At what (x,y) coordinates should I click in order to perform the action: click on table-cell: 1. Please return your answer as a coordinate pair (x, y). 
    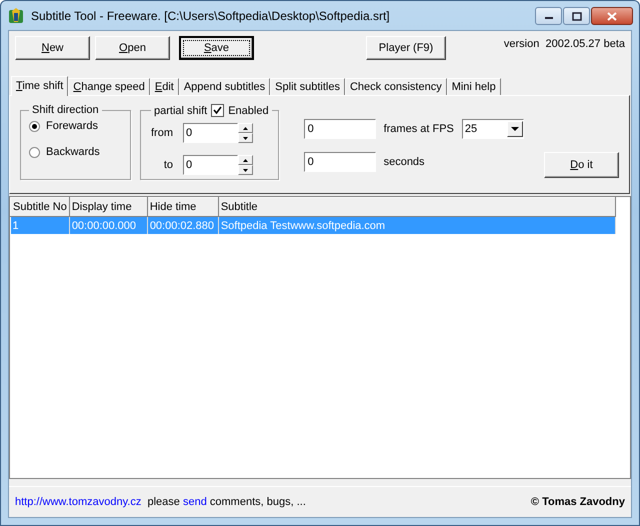
    Looking at the image, I should click on (40, 225).